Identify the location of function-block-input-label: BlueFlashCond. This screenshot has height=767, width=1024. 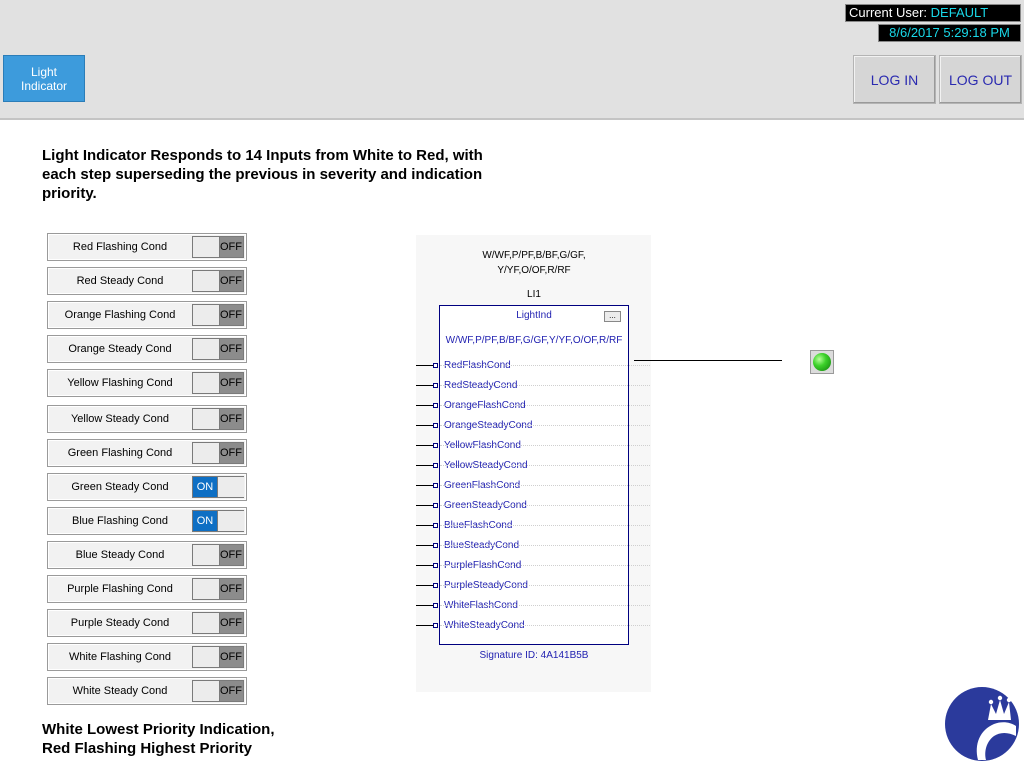
(478, 525).